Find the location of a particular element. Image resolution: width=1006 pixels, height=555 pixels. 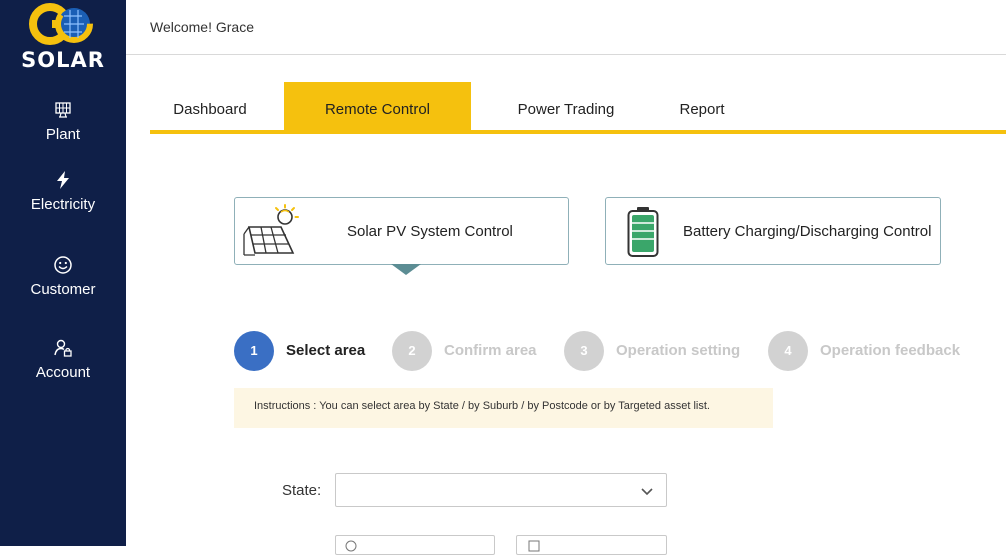

selected-card-indicator is located at coordinates (406, 269).